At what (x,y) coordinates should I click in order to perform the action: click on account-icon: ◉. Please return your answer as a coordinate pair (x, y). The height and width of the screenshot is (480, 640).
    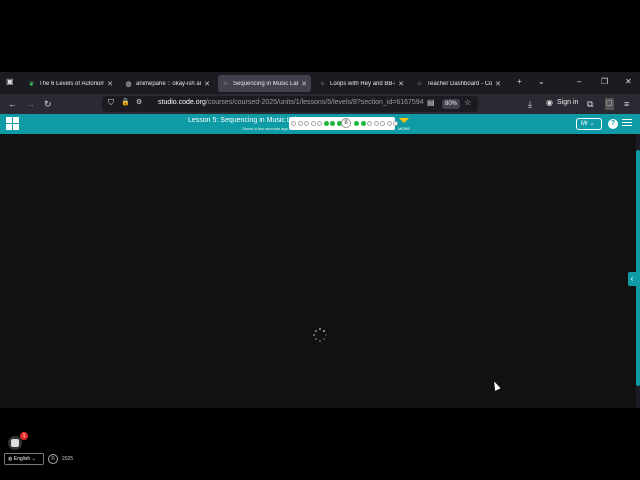
    Looking at the image, I should click on (549, 102).